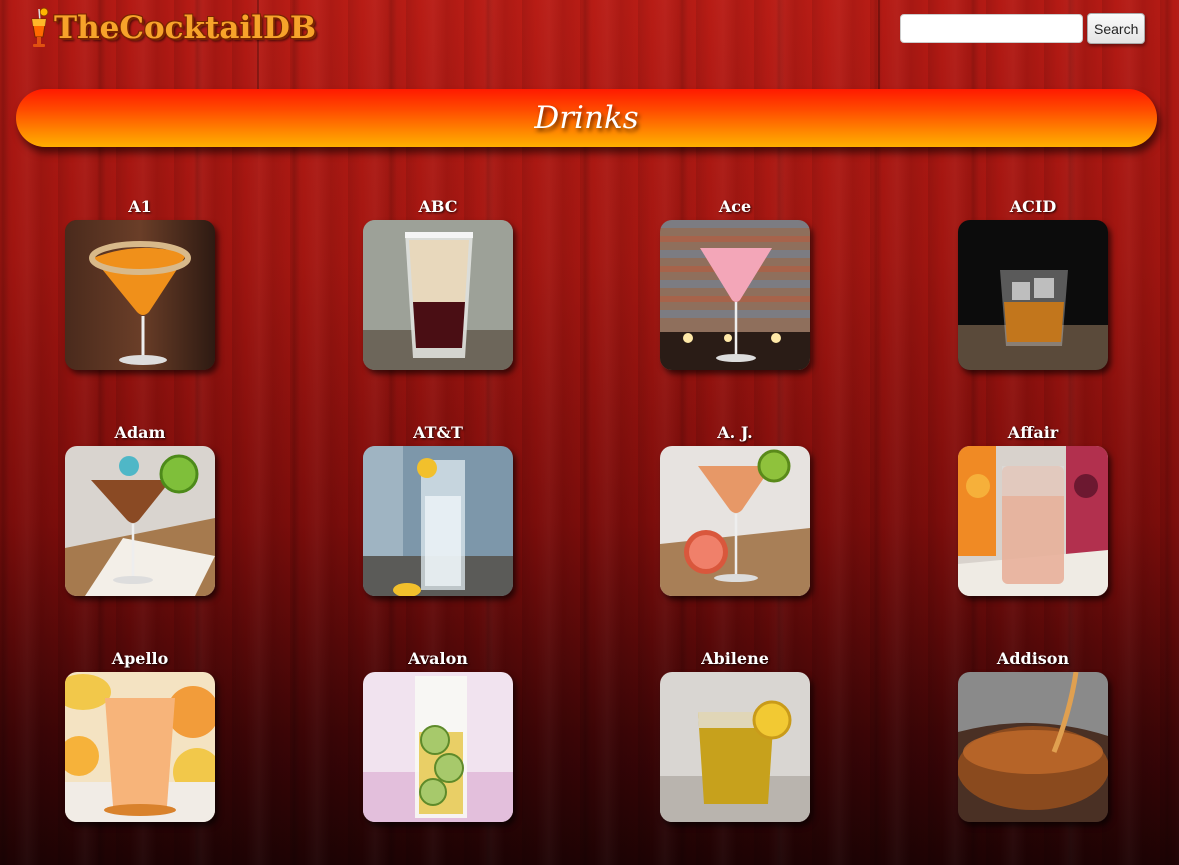  I want to click on site-logo: TheCocktailDB, so click(172, 28).